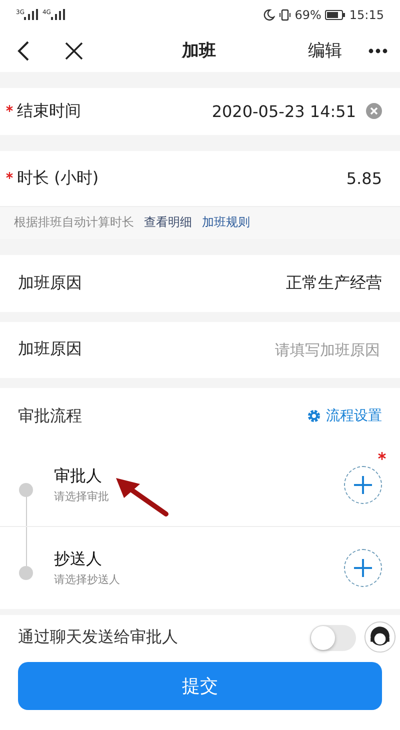 The image size is (400, 730). What do you see at coordinates (335, 15) in the screenshot?
I see `battery-icon` at bounding box center [335, 15].